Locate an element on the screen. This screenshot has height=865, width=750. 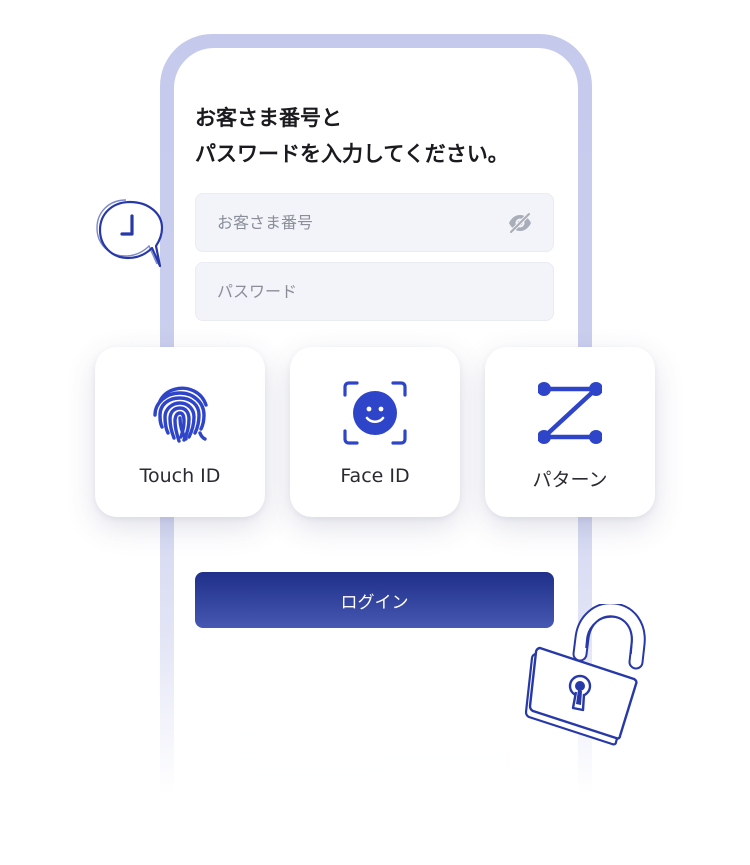
page-title: お客さま番号と パスワードを入力してください。 is located at coordinates (385, 136).